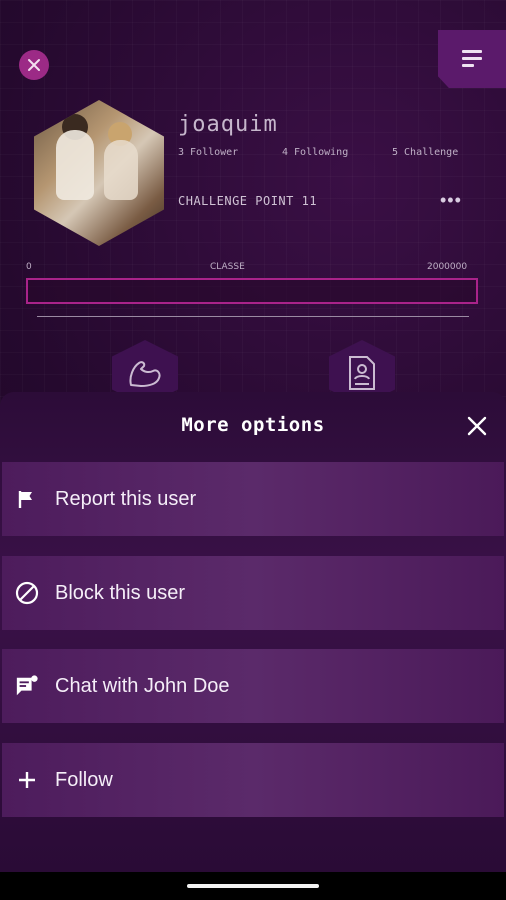 Image resolution: width=506 pixels, height=900 pixels. What do you see at coordinates (248, 201) in the screenshot?
I see `challenge-point: CHALLENGE POINT 11` at bounding box center [248, 201].